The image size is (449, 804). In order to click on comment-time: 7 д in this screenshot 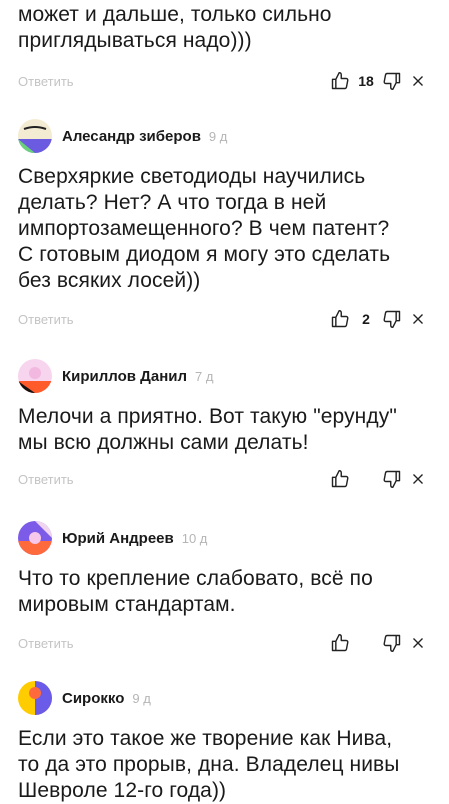, I will do `click(204, 376)`.